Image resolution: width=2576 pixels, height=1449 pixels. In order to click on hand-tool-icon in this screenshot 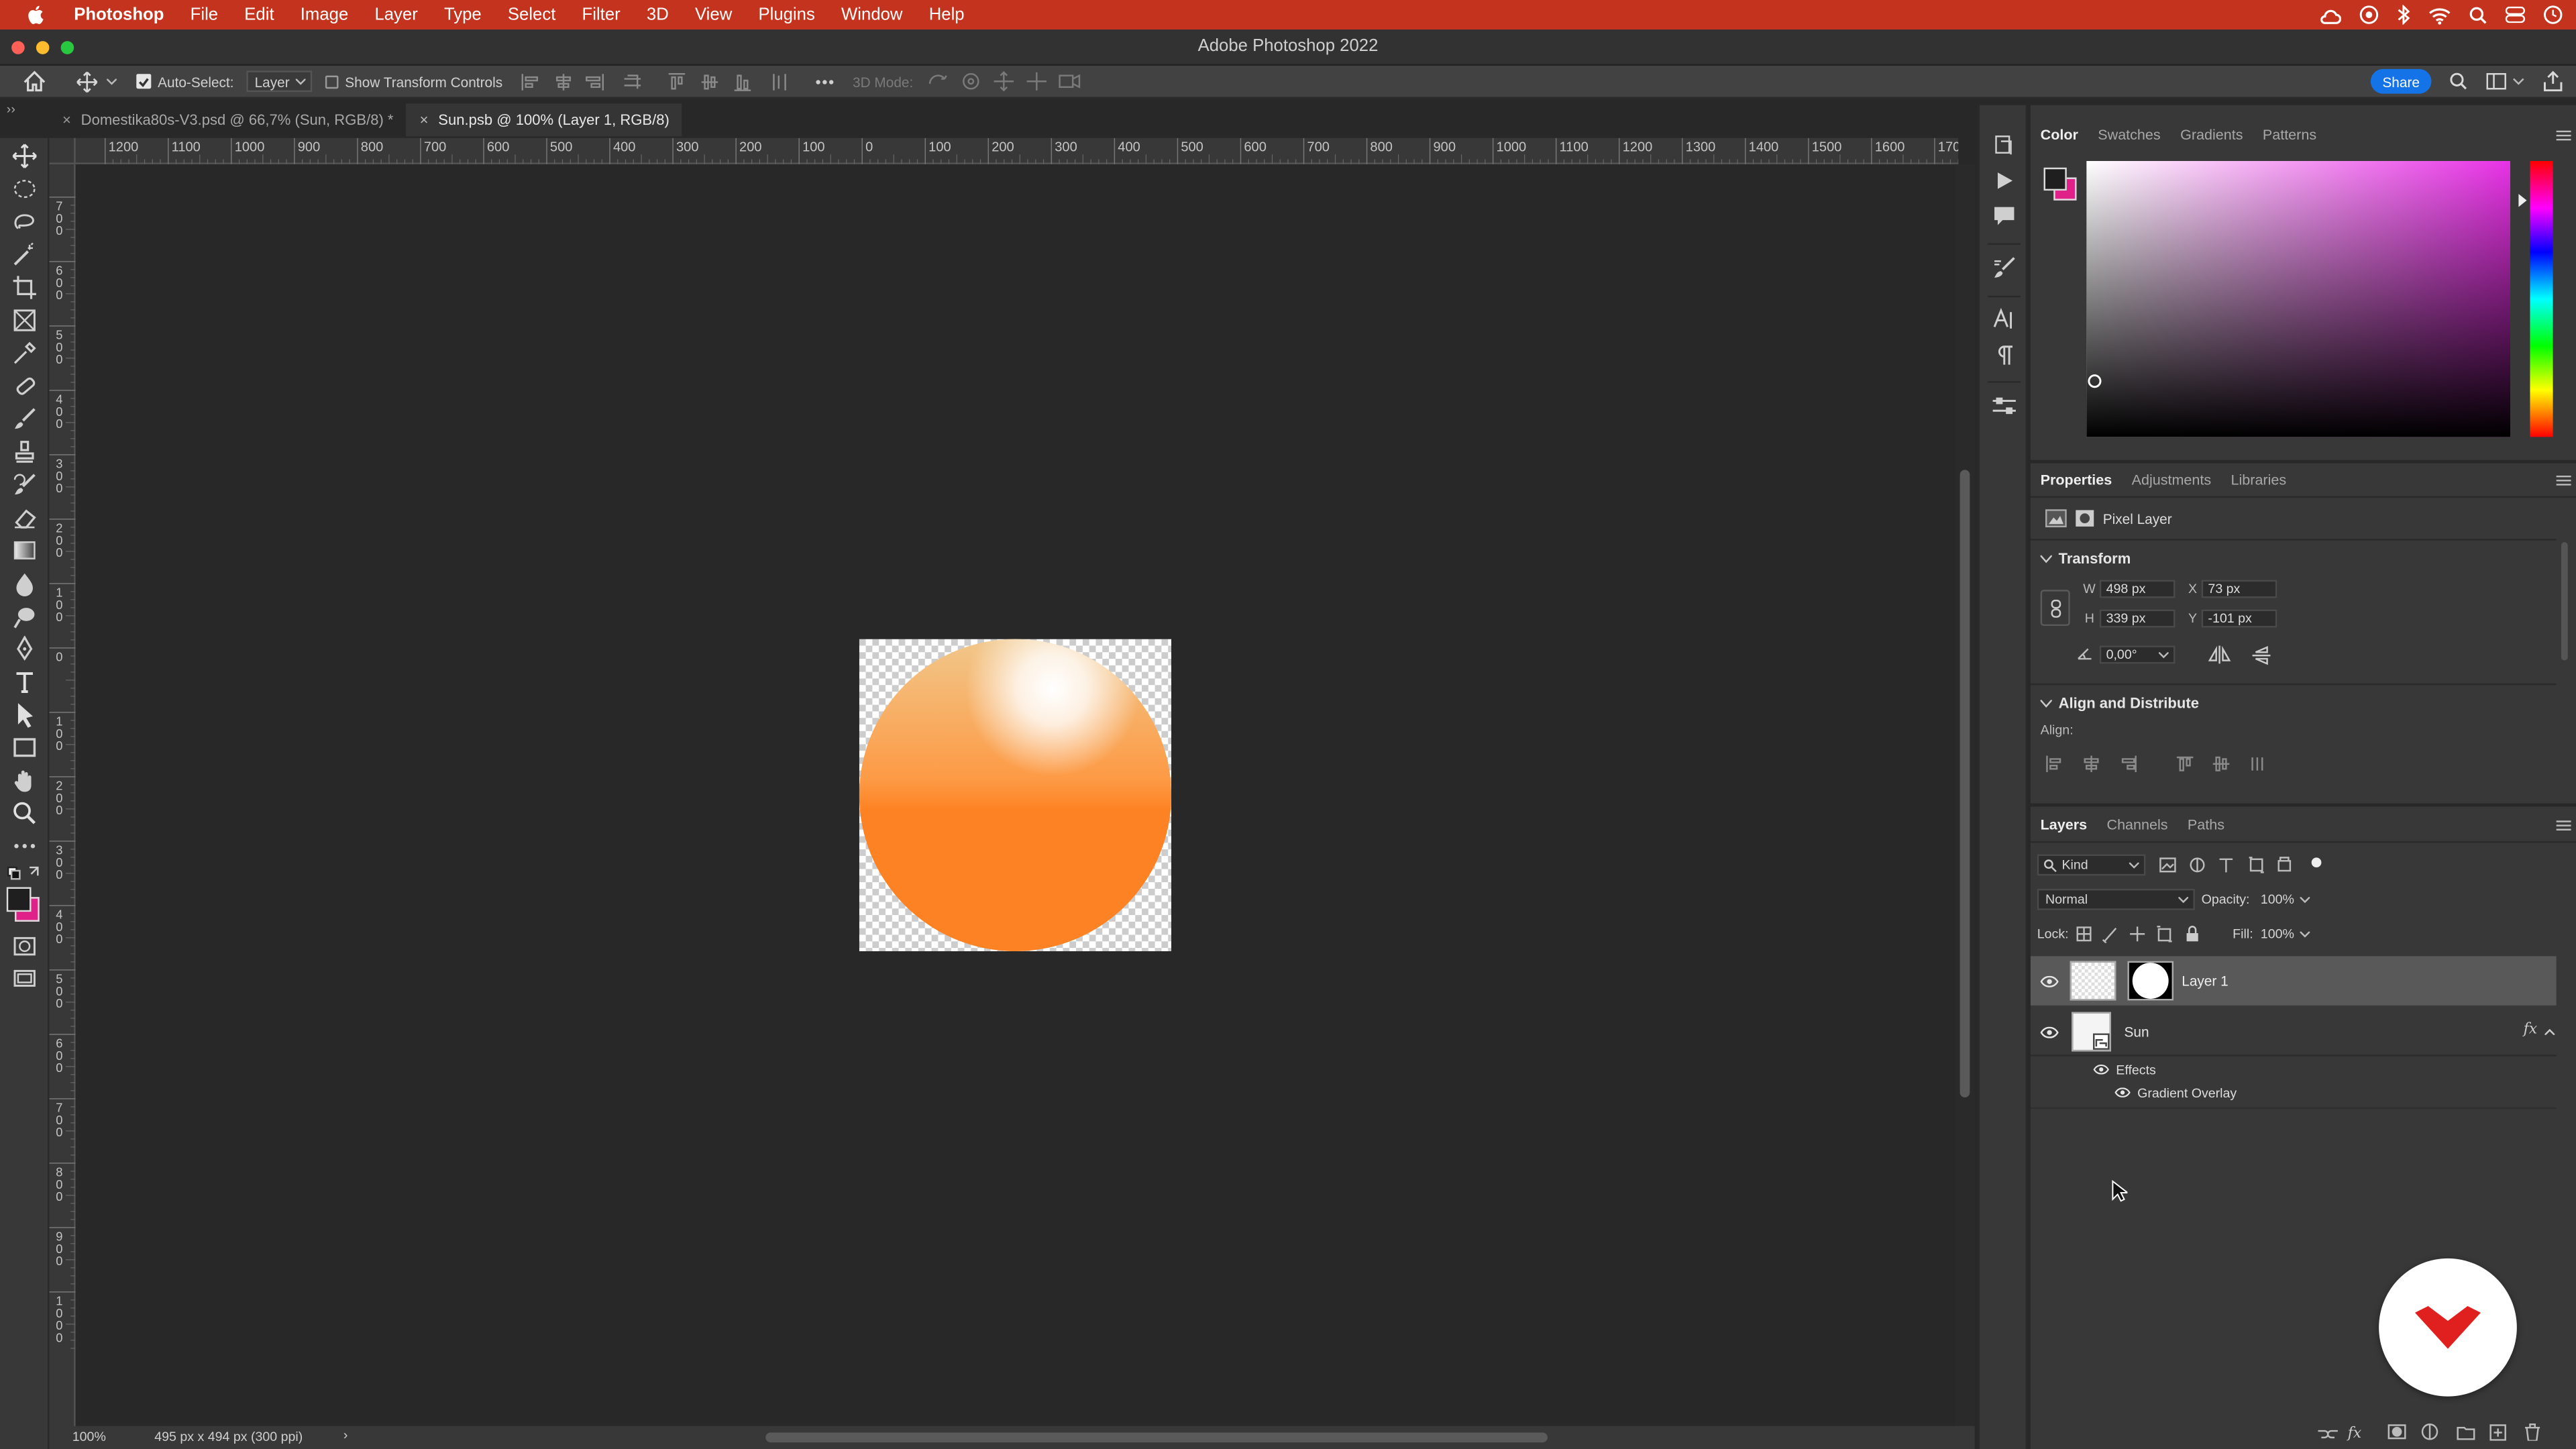, I will do `click(24, 780)`.